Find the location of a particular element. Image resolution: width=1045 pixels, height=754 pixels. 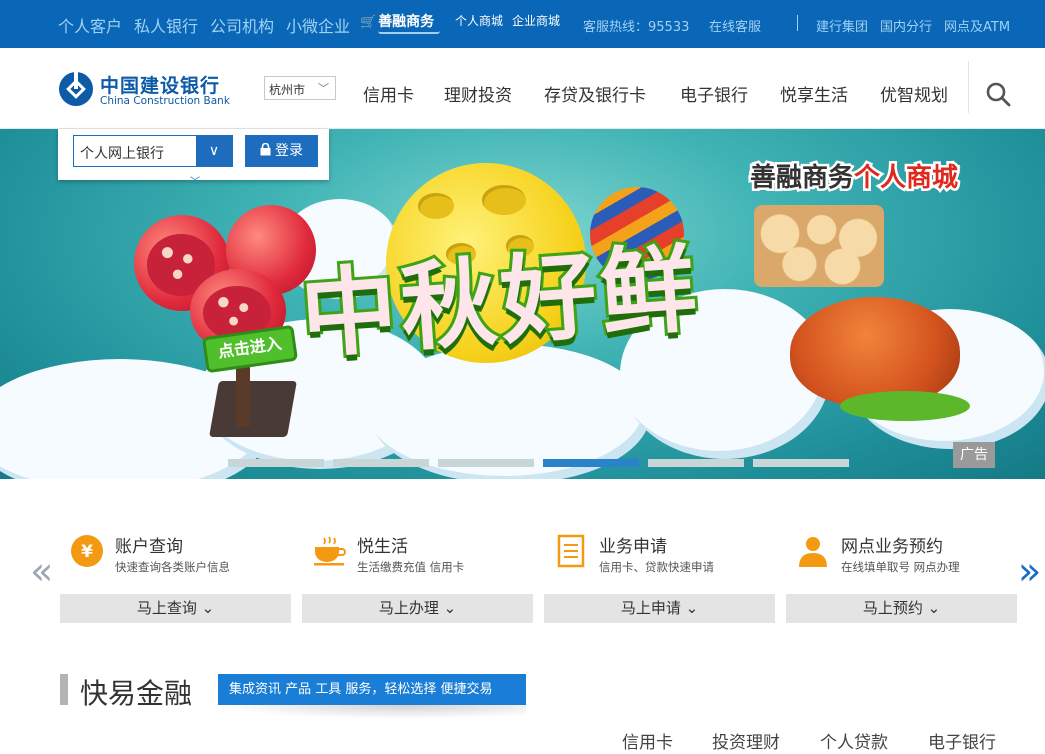

crab-illustration is located at coordinates (875, 352).